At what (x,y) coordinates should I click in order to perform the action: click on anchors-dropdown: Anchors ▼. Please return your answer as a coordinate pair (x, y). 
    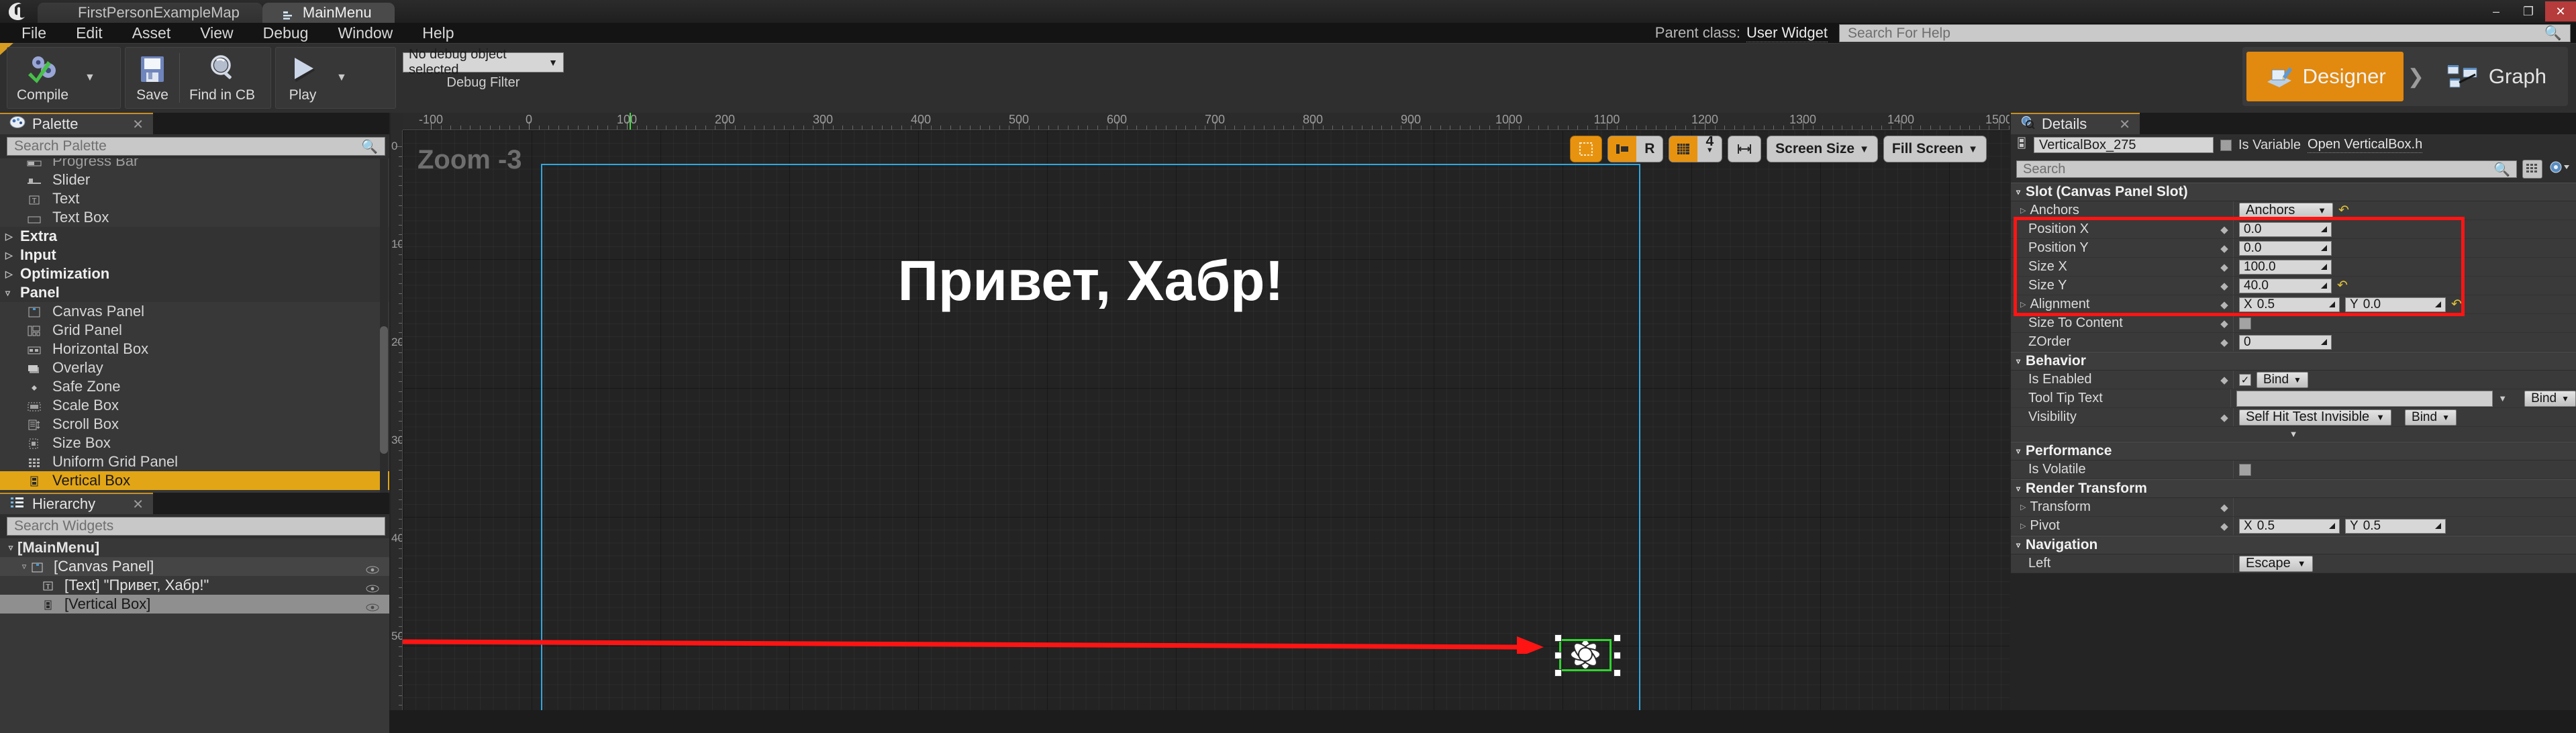
    Looking at the image, I should click on (2286, 210).